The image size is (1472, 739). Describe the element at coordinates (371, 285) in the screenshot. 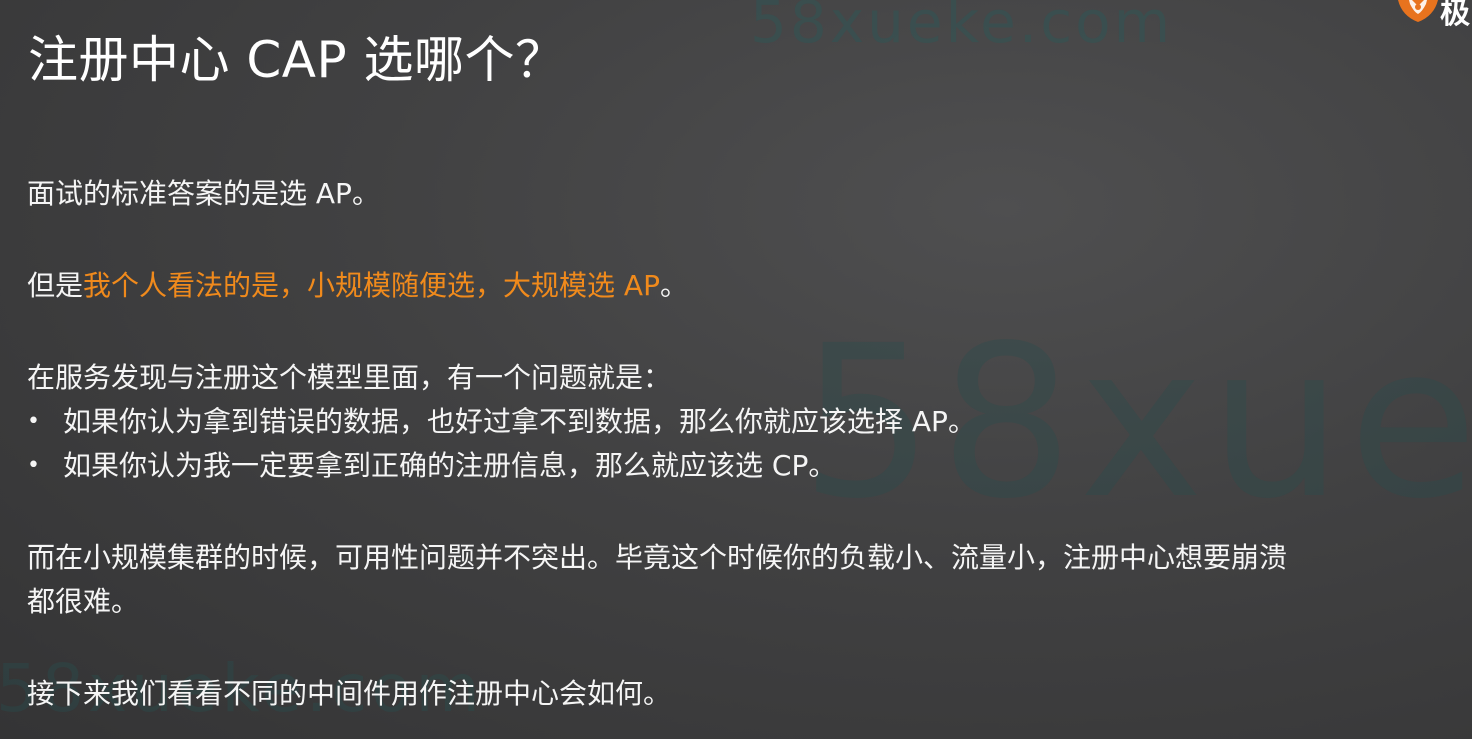

I see `personal-view-highlight: 我个人看法的是，小规模随便选，大规模选 AP` at that location.